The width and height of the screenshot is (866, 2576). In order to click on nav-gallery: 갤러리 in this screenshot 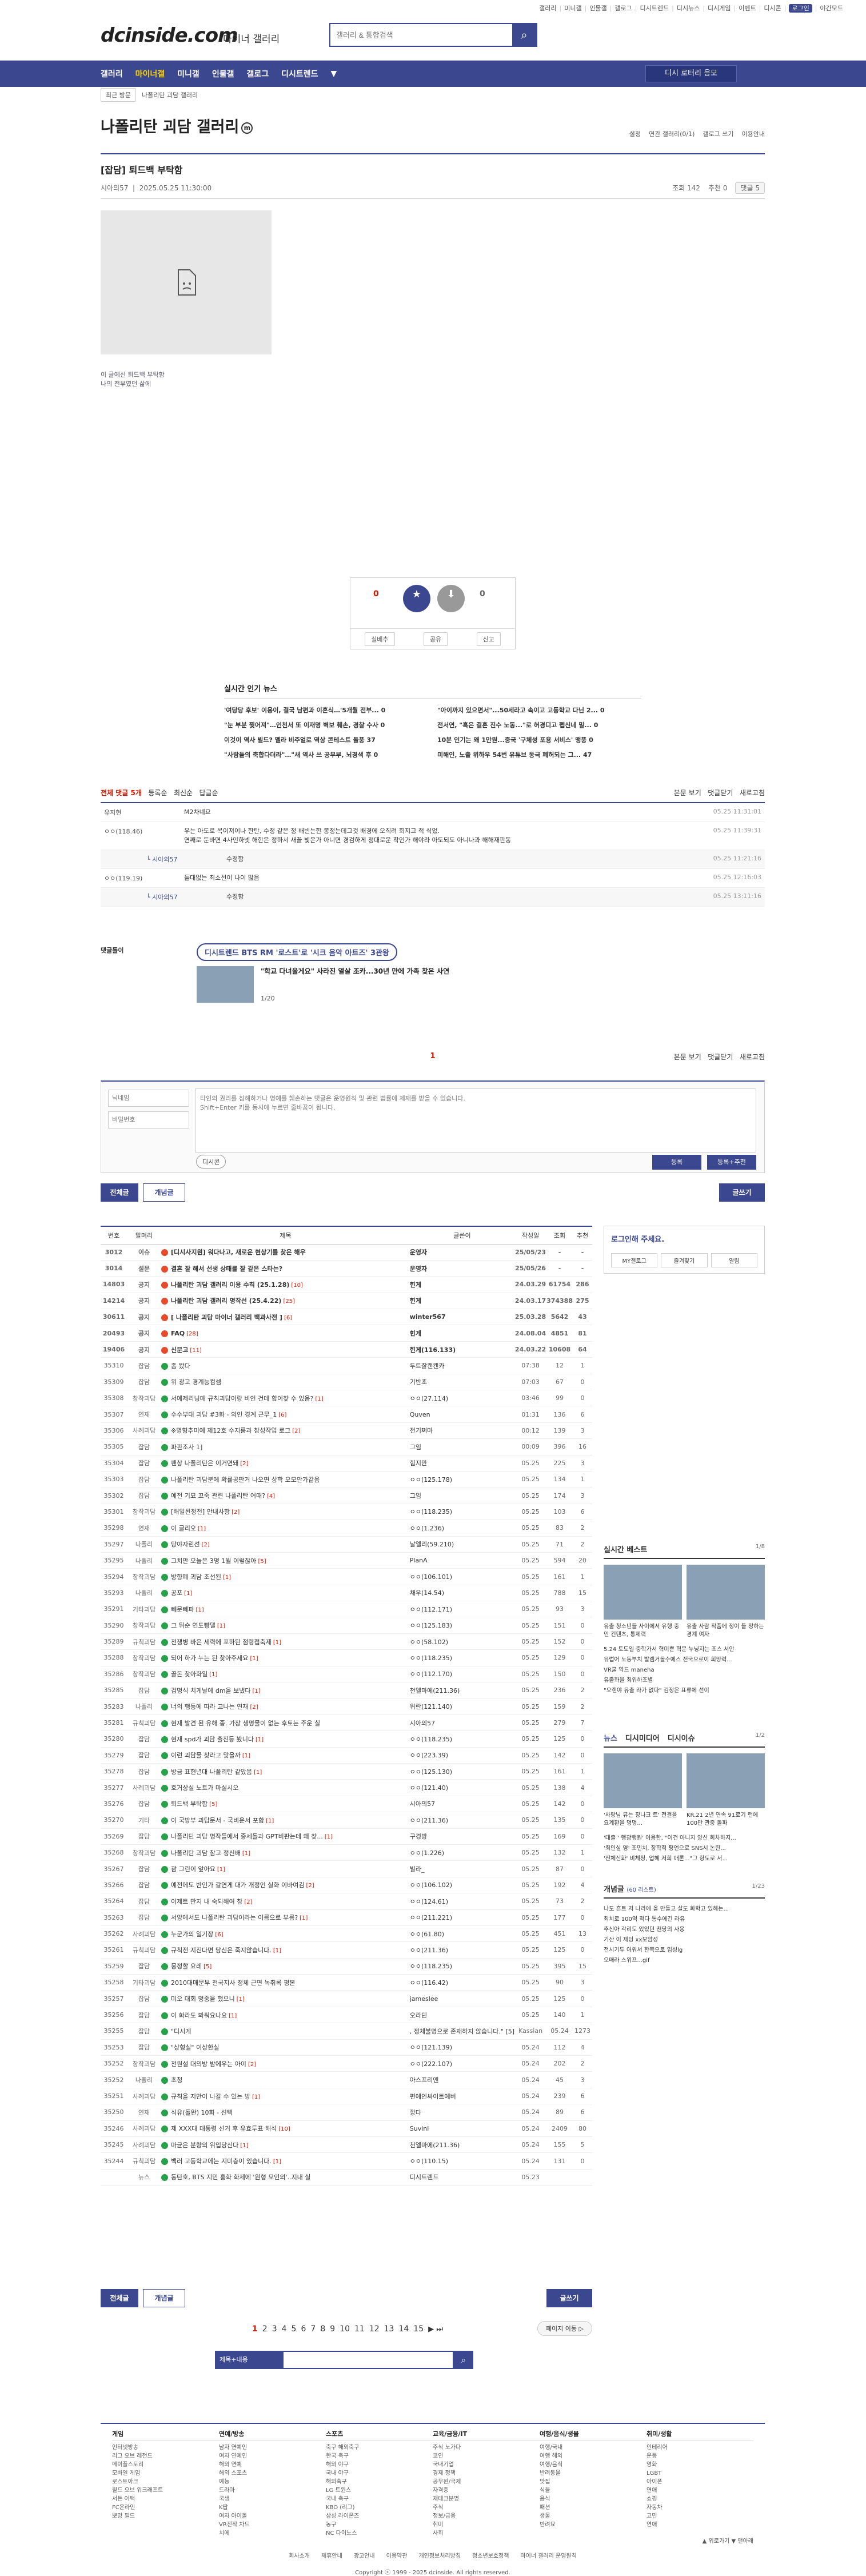, I will do `click(112, 73)`.